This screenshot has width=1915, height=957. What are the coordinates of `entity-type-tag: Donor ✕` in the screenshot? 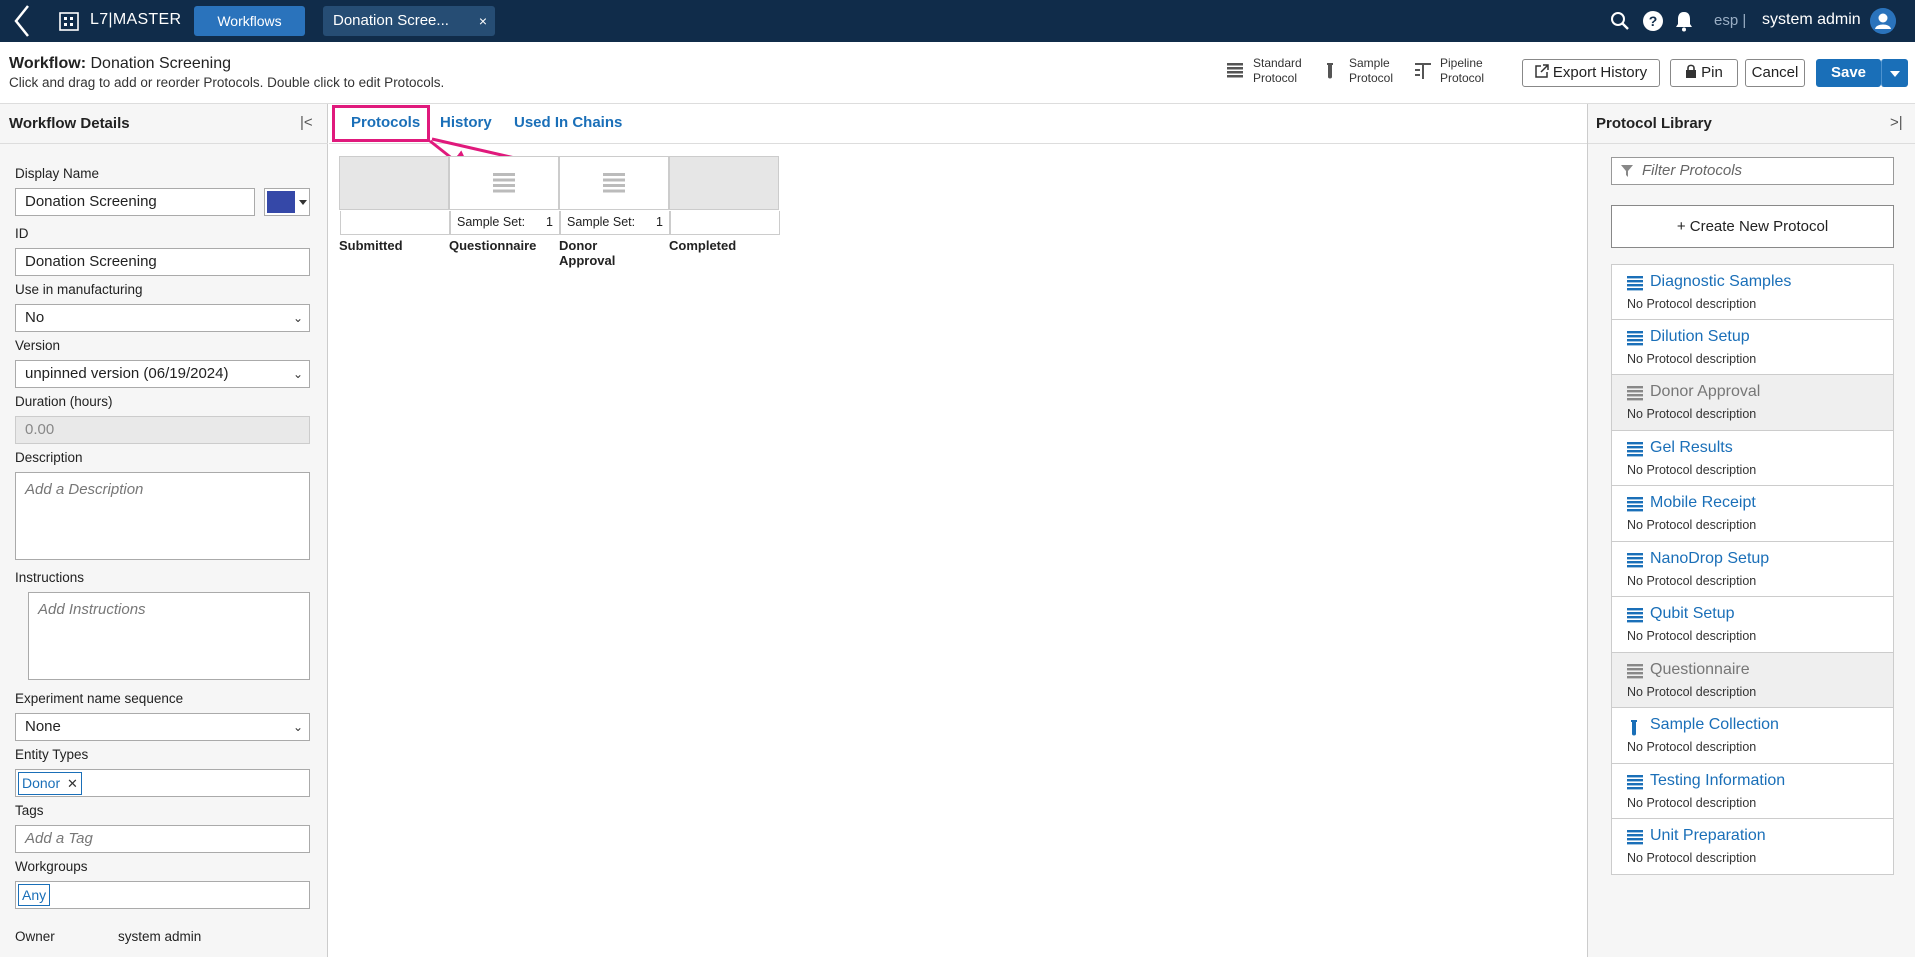 It's located at (50, 783).